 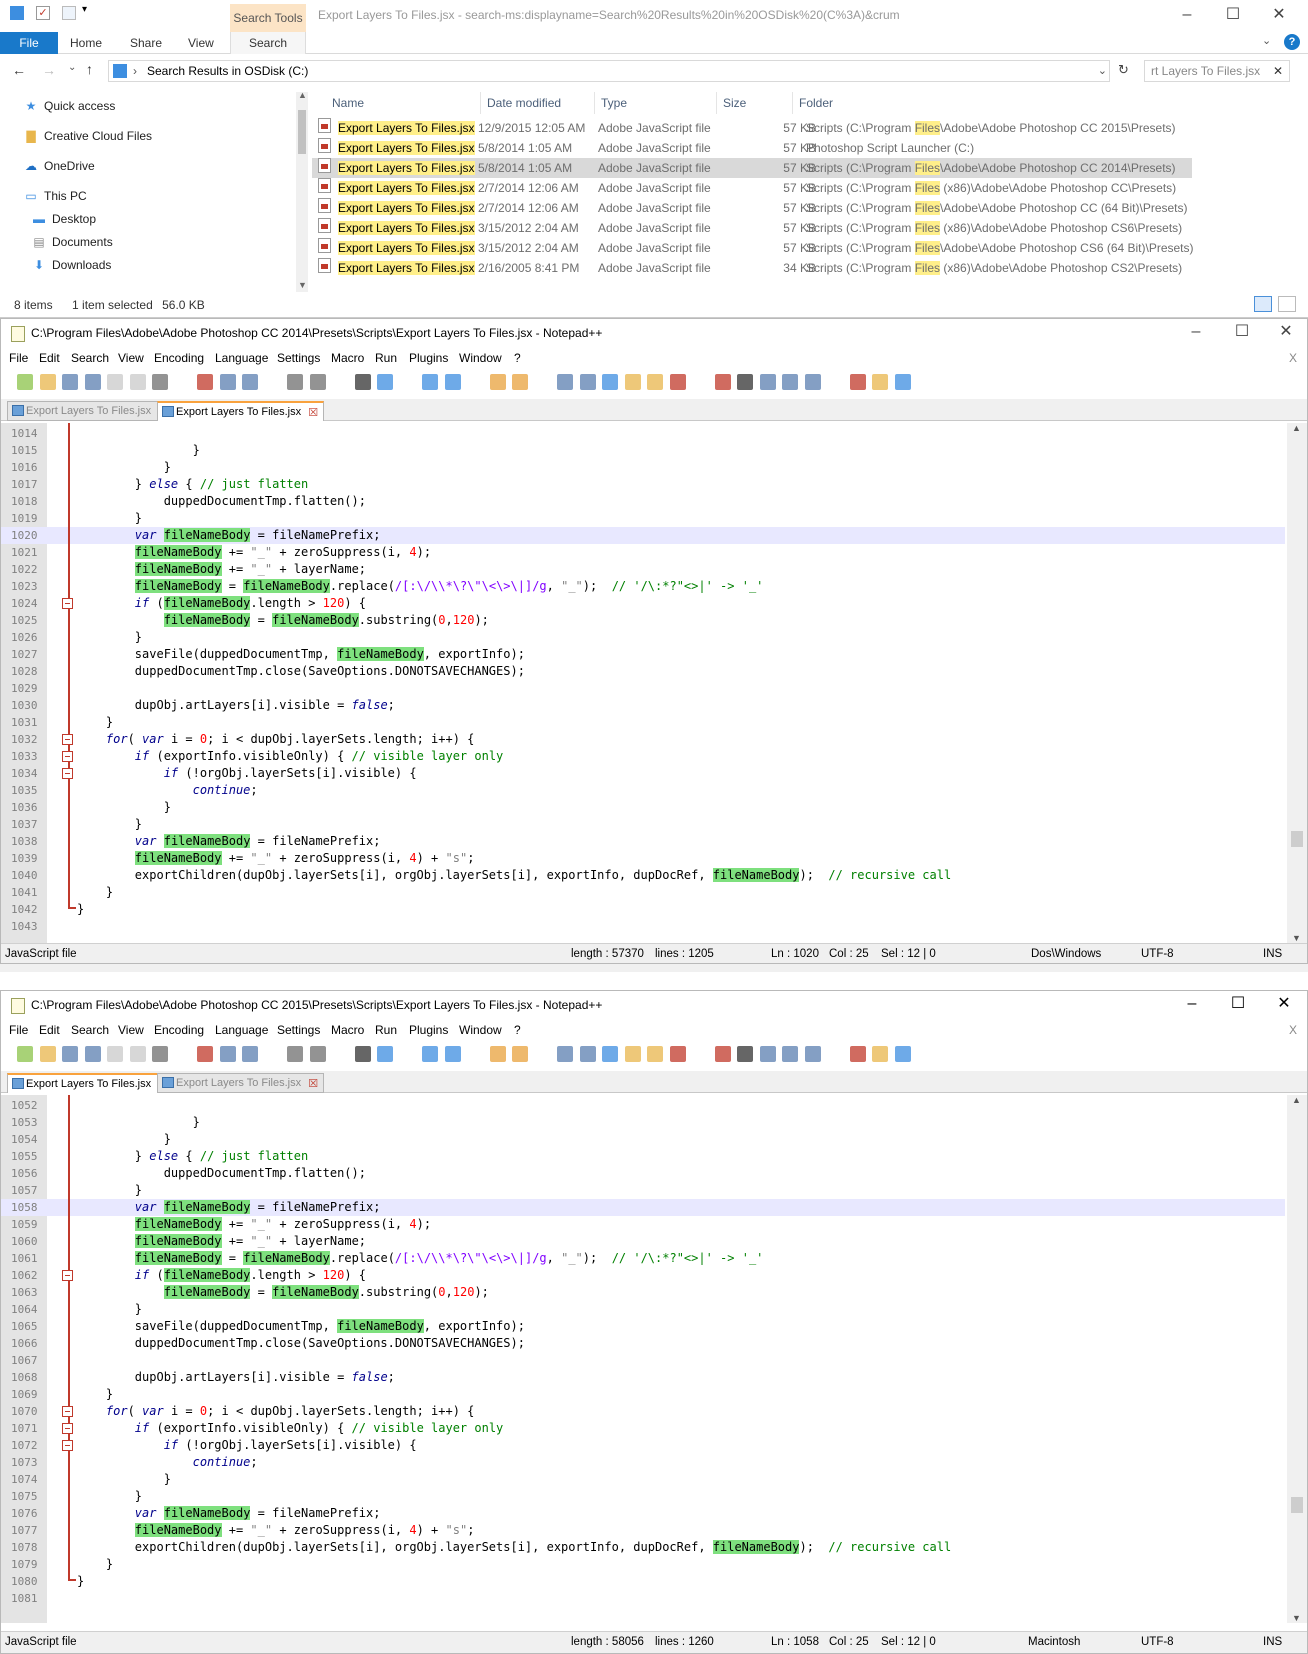 What do you see at coordinates (201, 43) in the screenshot?
I see `ribbon-tab-view: View` at bounding box center [201, 43].